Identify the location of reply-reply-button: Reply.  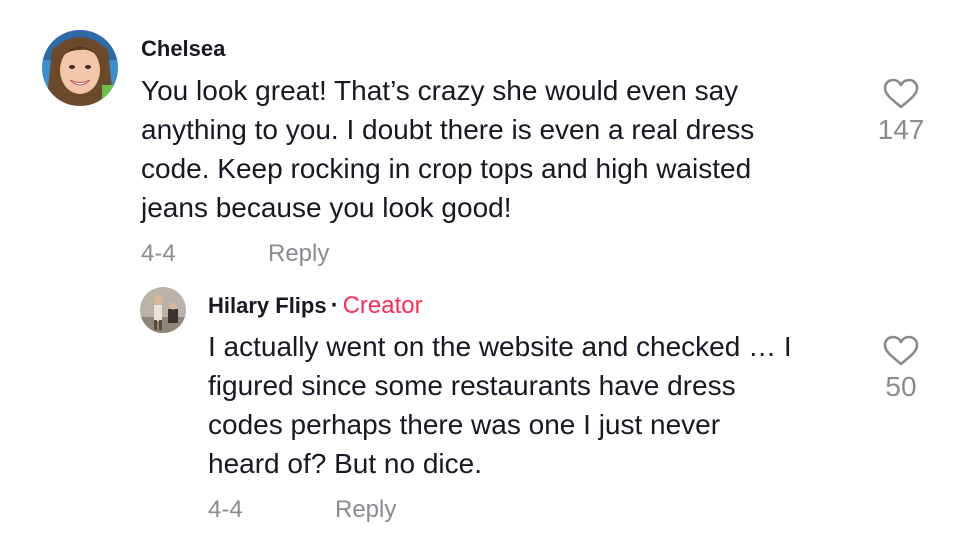
(365, 510).